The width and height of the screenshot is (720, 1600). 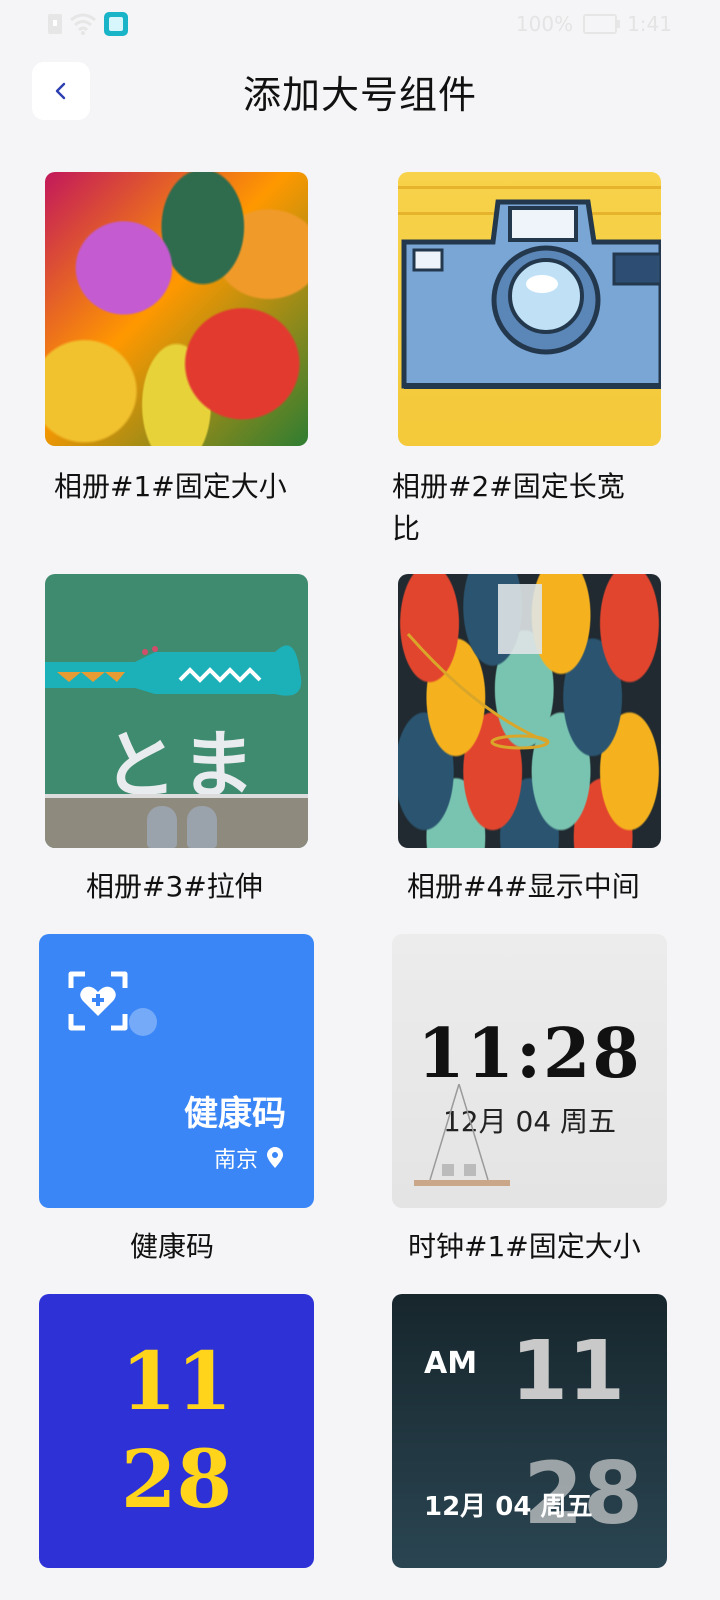 What do you see at coordinates (602, 24) in the screenshot?
I see `battery-icon` at bounding box center [602, 24].